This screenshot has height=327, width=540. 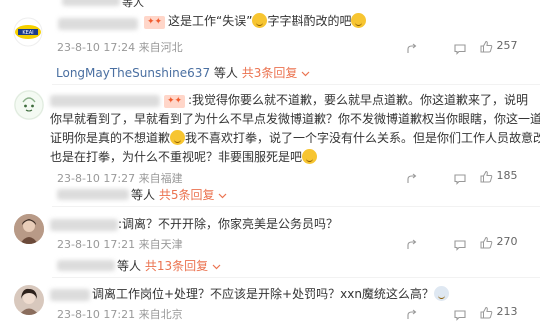 I want to click on like-count: 257, so click(x=507, y=45).